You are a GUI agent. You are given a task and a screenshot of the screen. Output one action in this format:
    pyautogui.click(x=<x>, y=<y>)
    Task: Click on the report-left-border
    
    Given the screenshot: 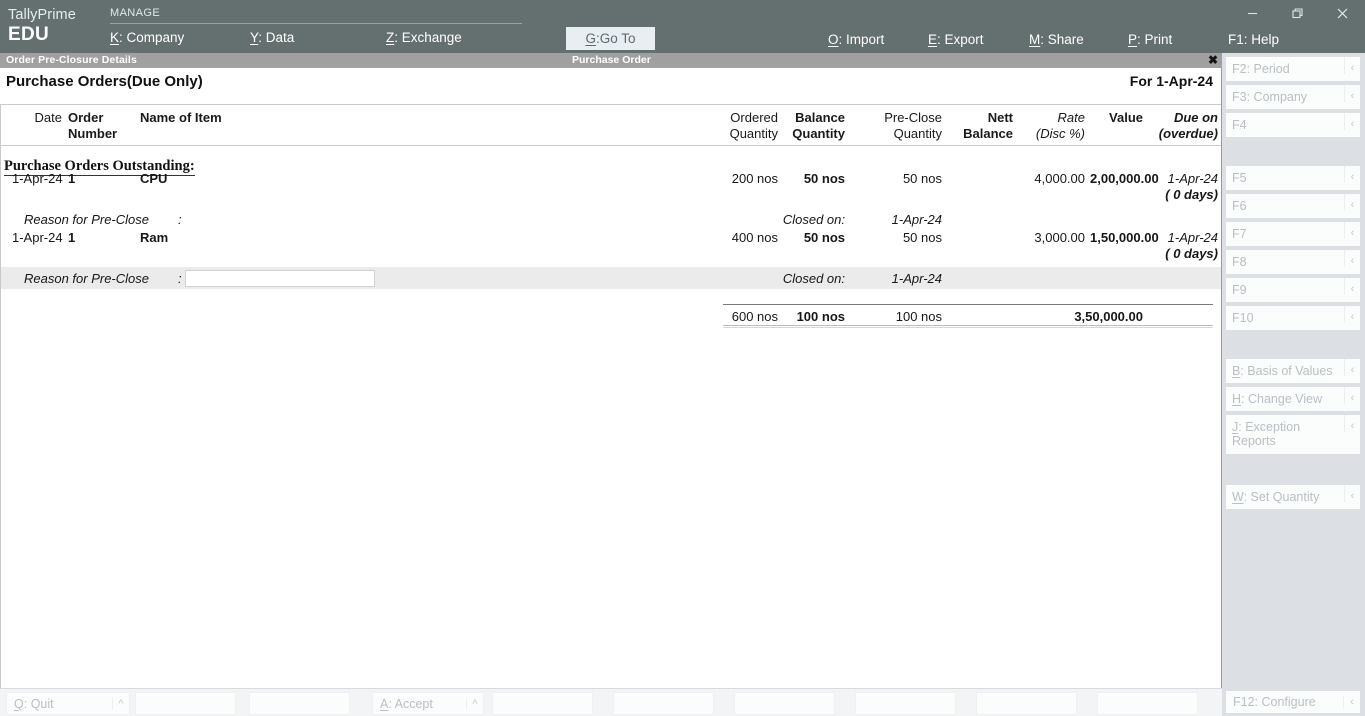 What is the action you would take?
    pyautogui.click(x=0, y=396)
    